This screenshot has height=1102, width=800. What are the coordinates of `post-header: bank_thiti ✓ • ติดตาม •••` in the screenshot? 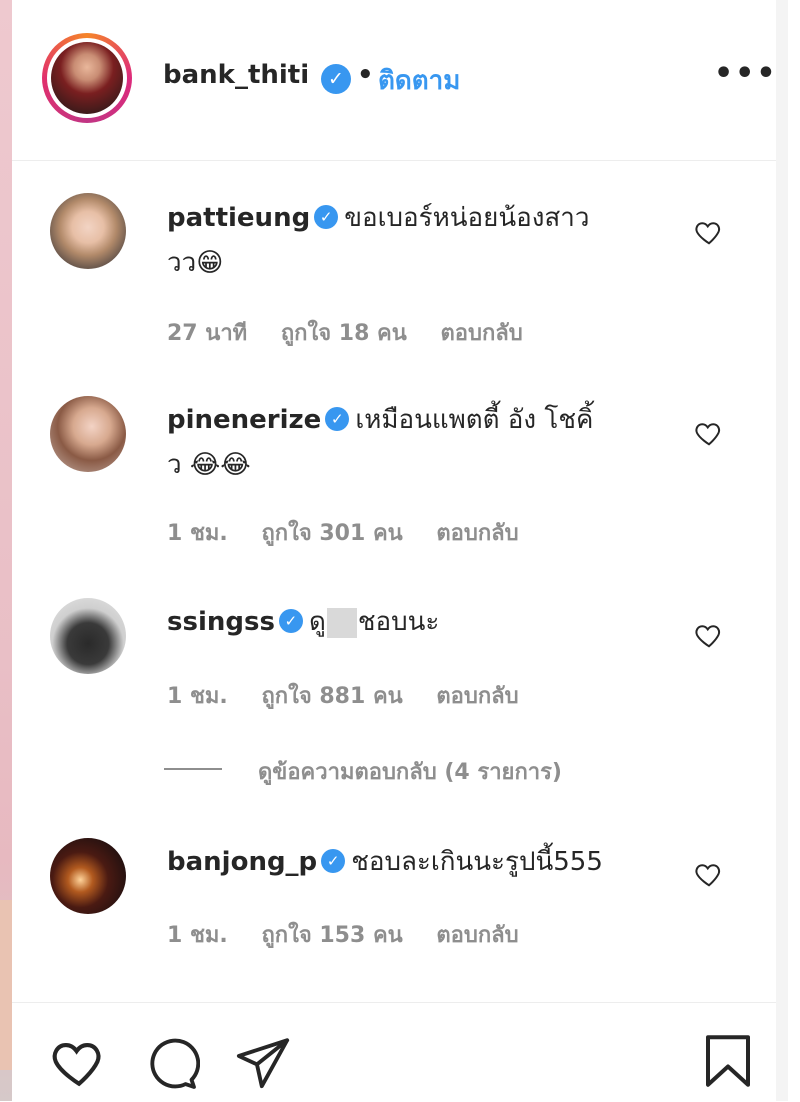 It's located at (400, 80).